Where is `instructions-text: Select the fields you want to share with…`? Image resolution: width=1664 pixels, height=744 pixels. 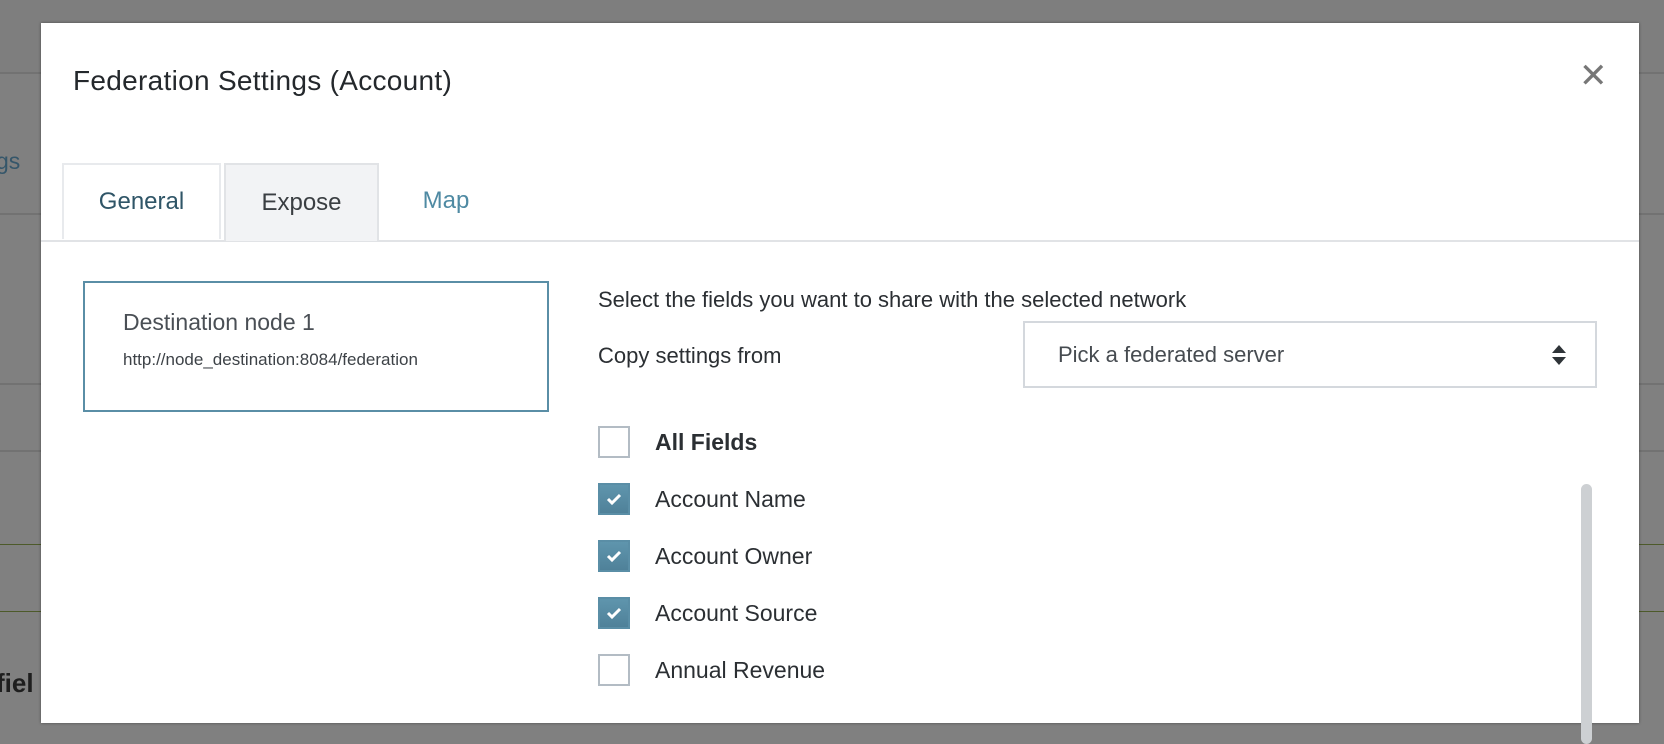
instructions-text: Select the fields you want to share with… is located at coordinates (892, 299).